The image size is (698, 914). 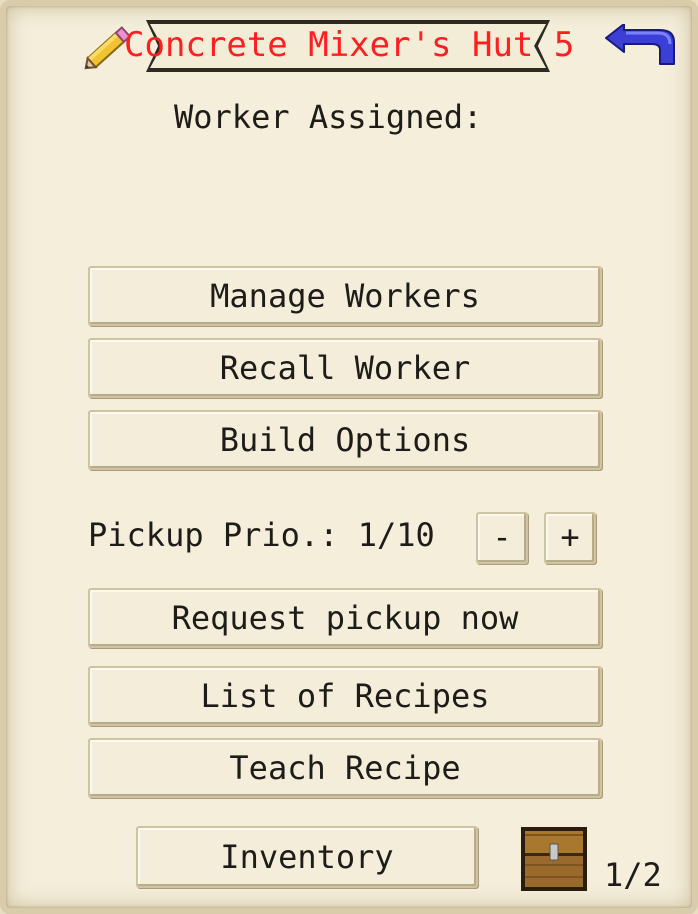 I want to click on manage-workers-button: Manage Workers, so click(x=345, y=296).